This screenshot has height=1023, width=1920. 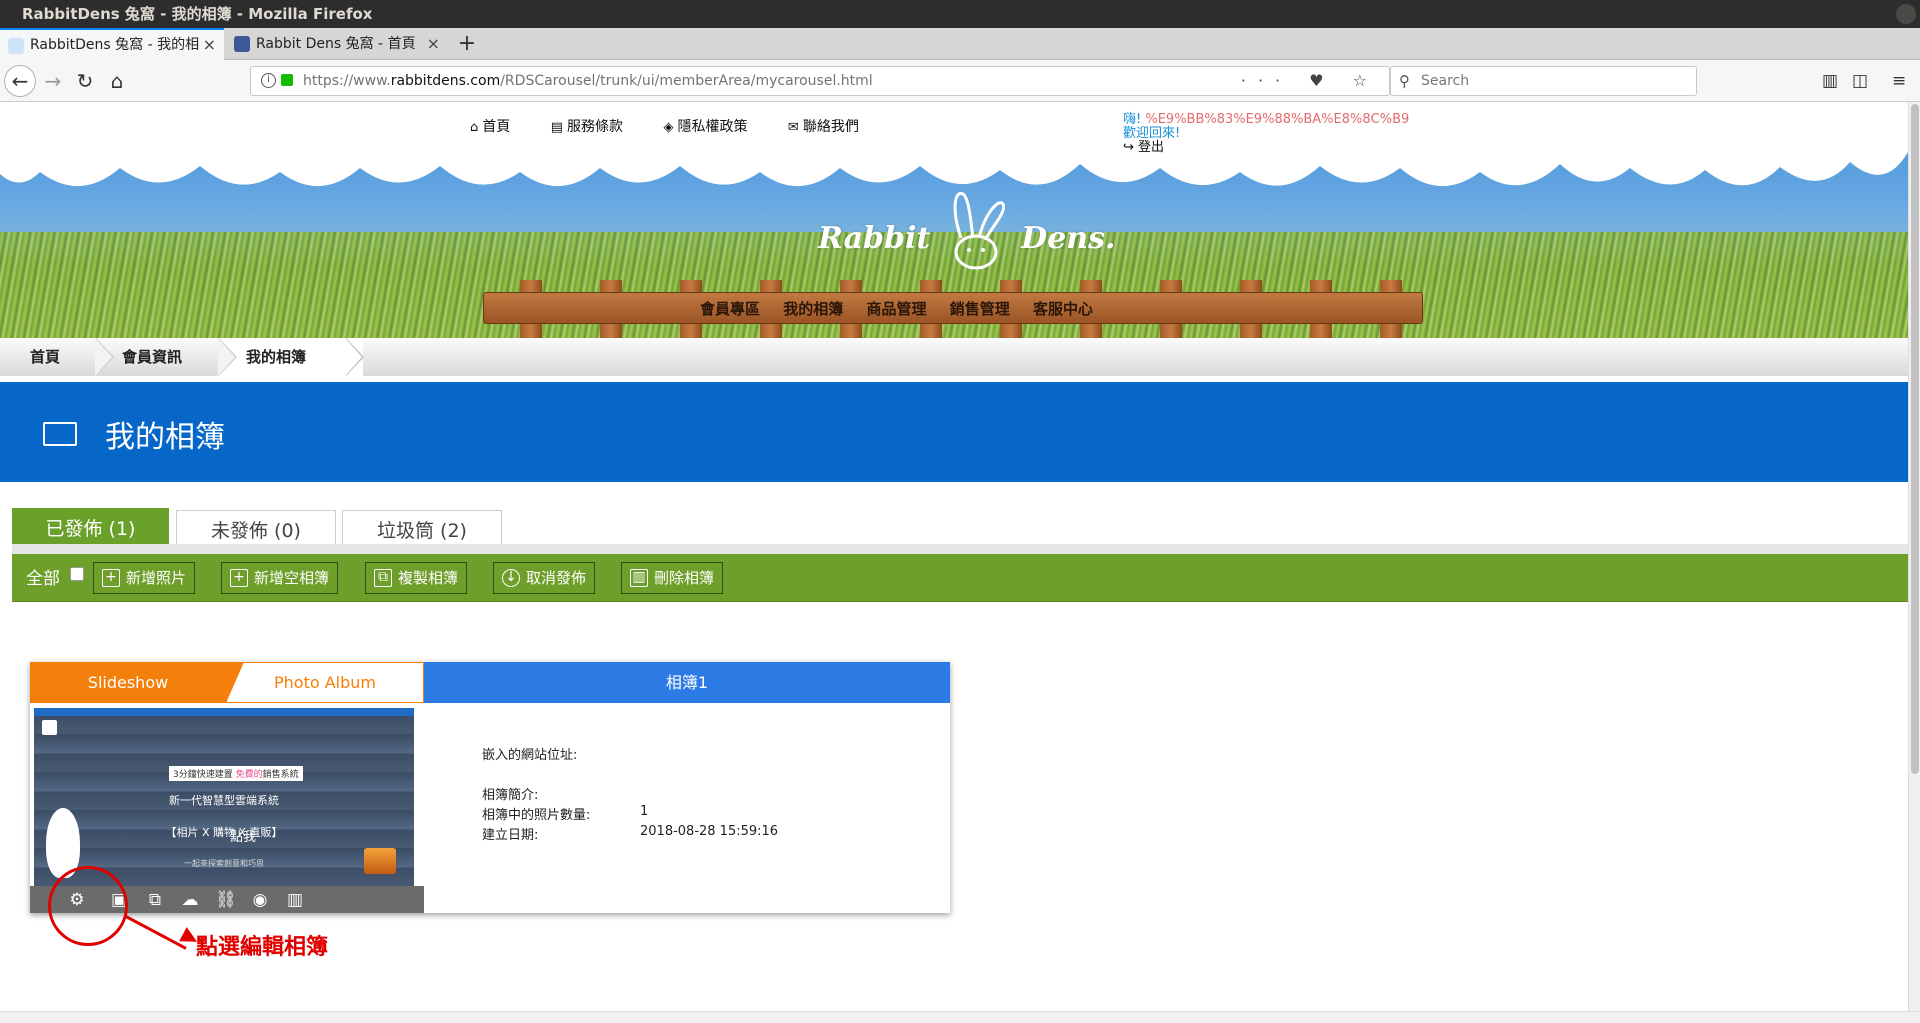 What do you see at coordinates (53, 81) in the screenshot?
I see `forward-button: →` at bounding box center [53, 81].